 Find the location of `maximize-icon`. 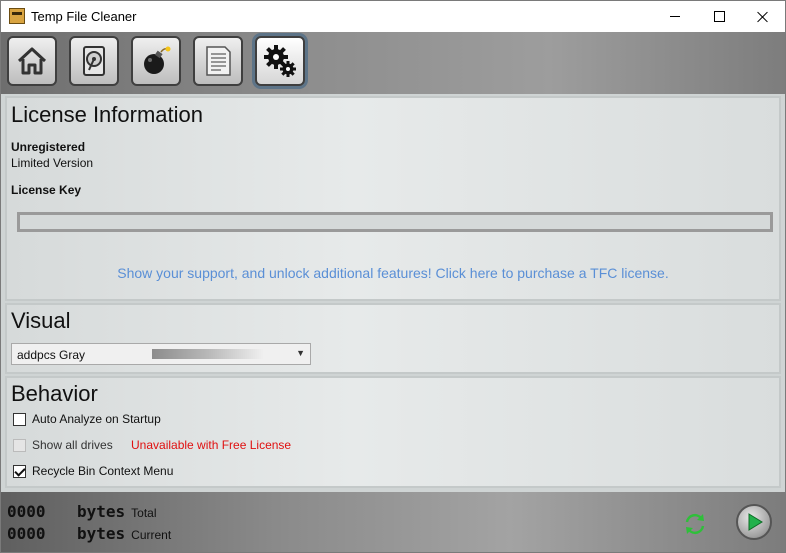

maximize-icon is located at coordinates (719, 16).